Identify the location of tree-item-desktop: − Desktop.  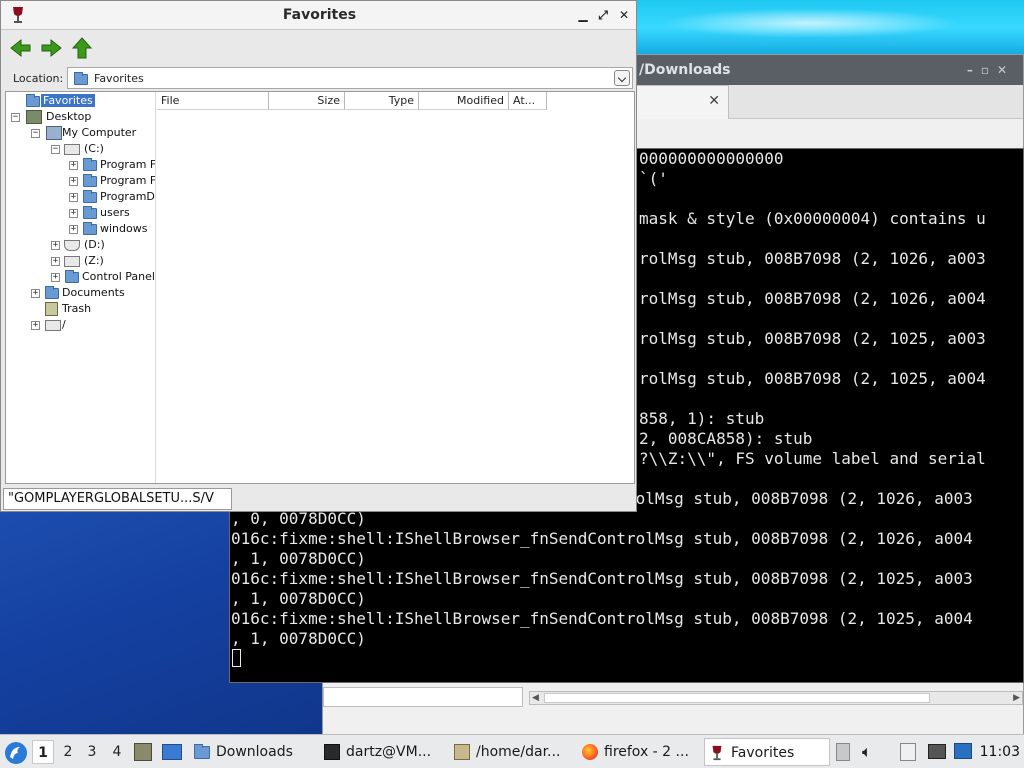
(82, 117).